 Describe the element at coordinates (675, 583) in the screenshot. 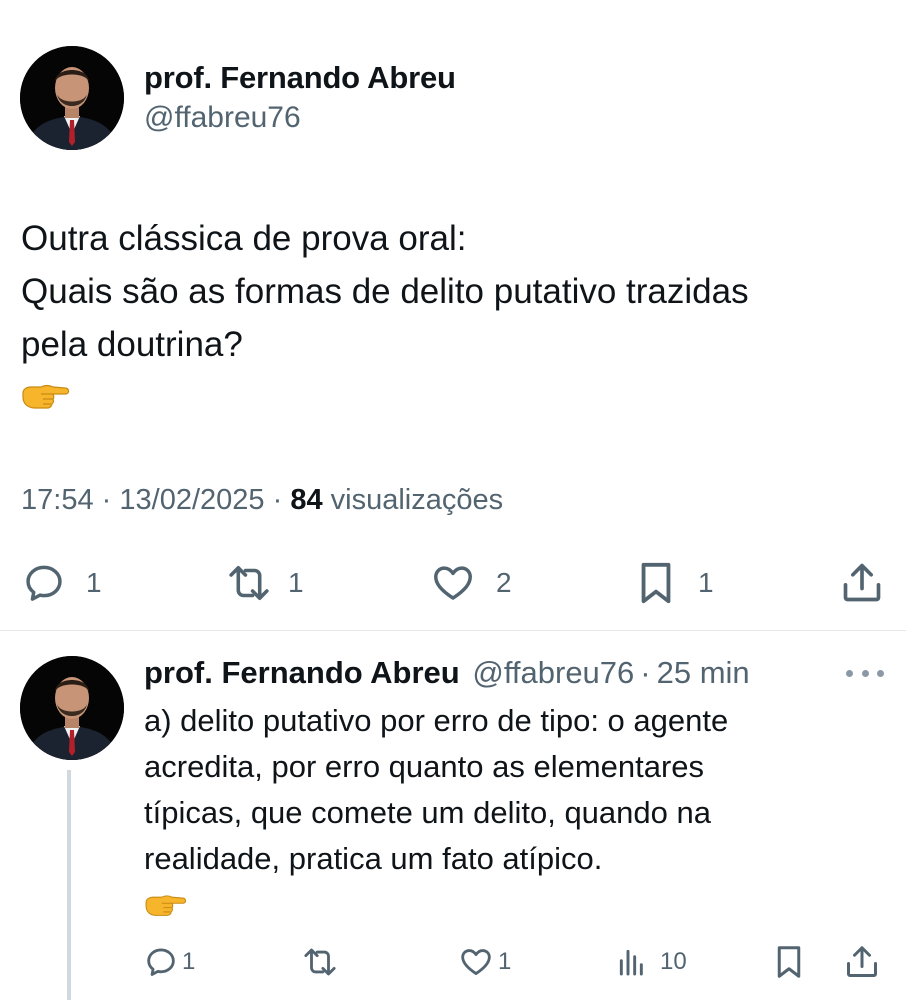

I see `bookmark-button: 1` at that location.